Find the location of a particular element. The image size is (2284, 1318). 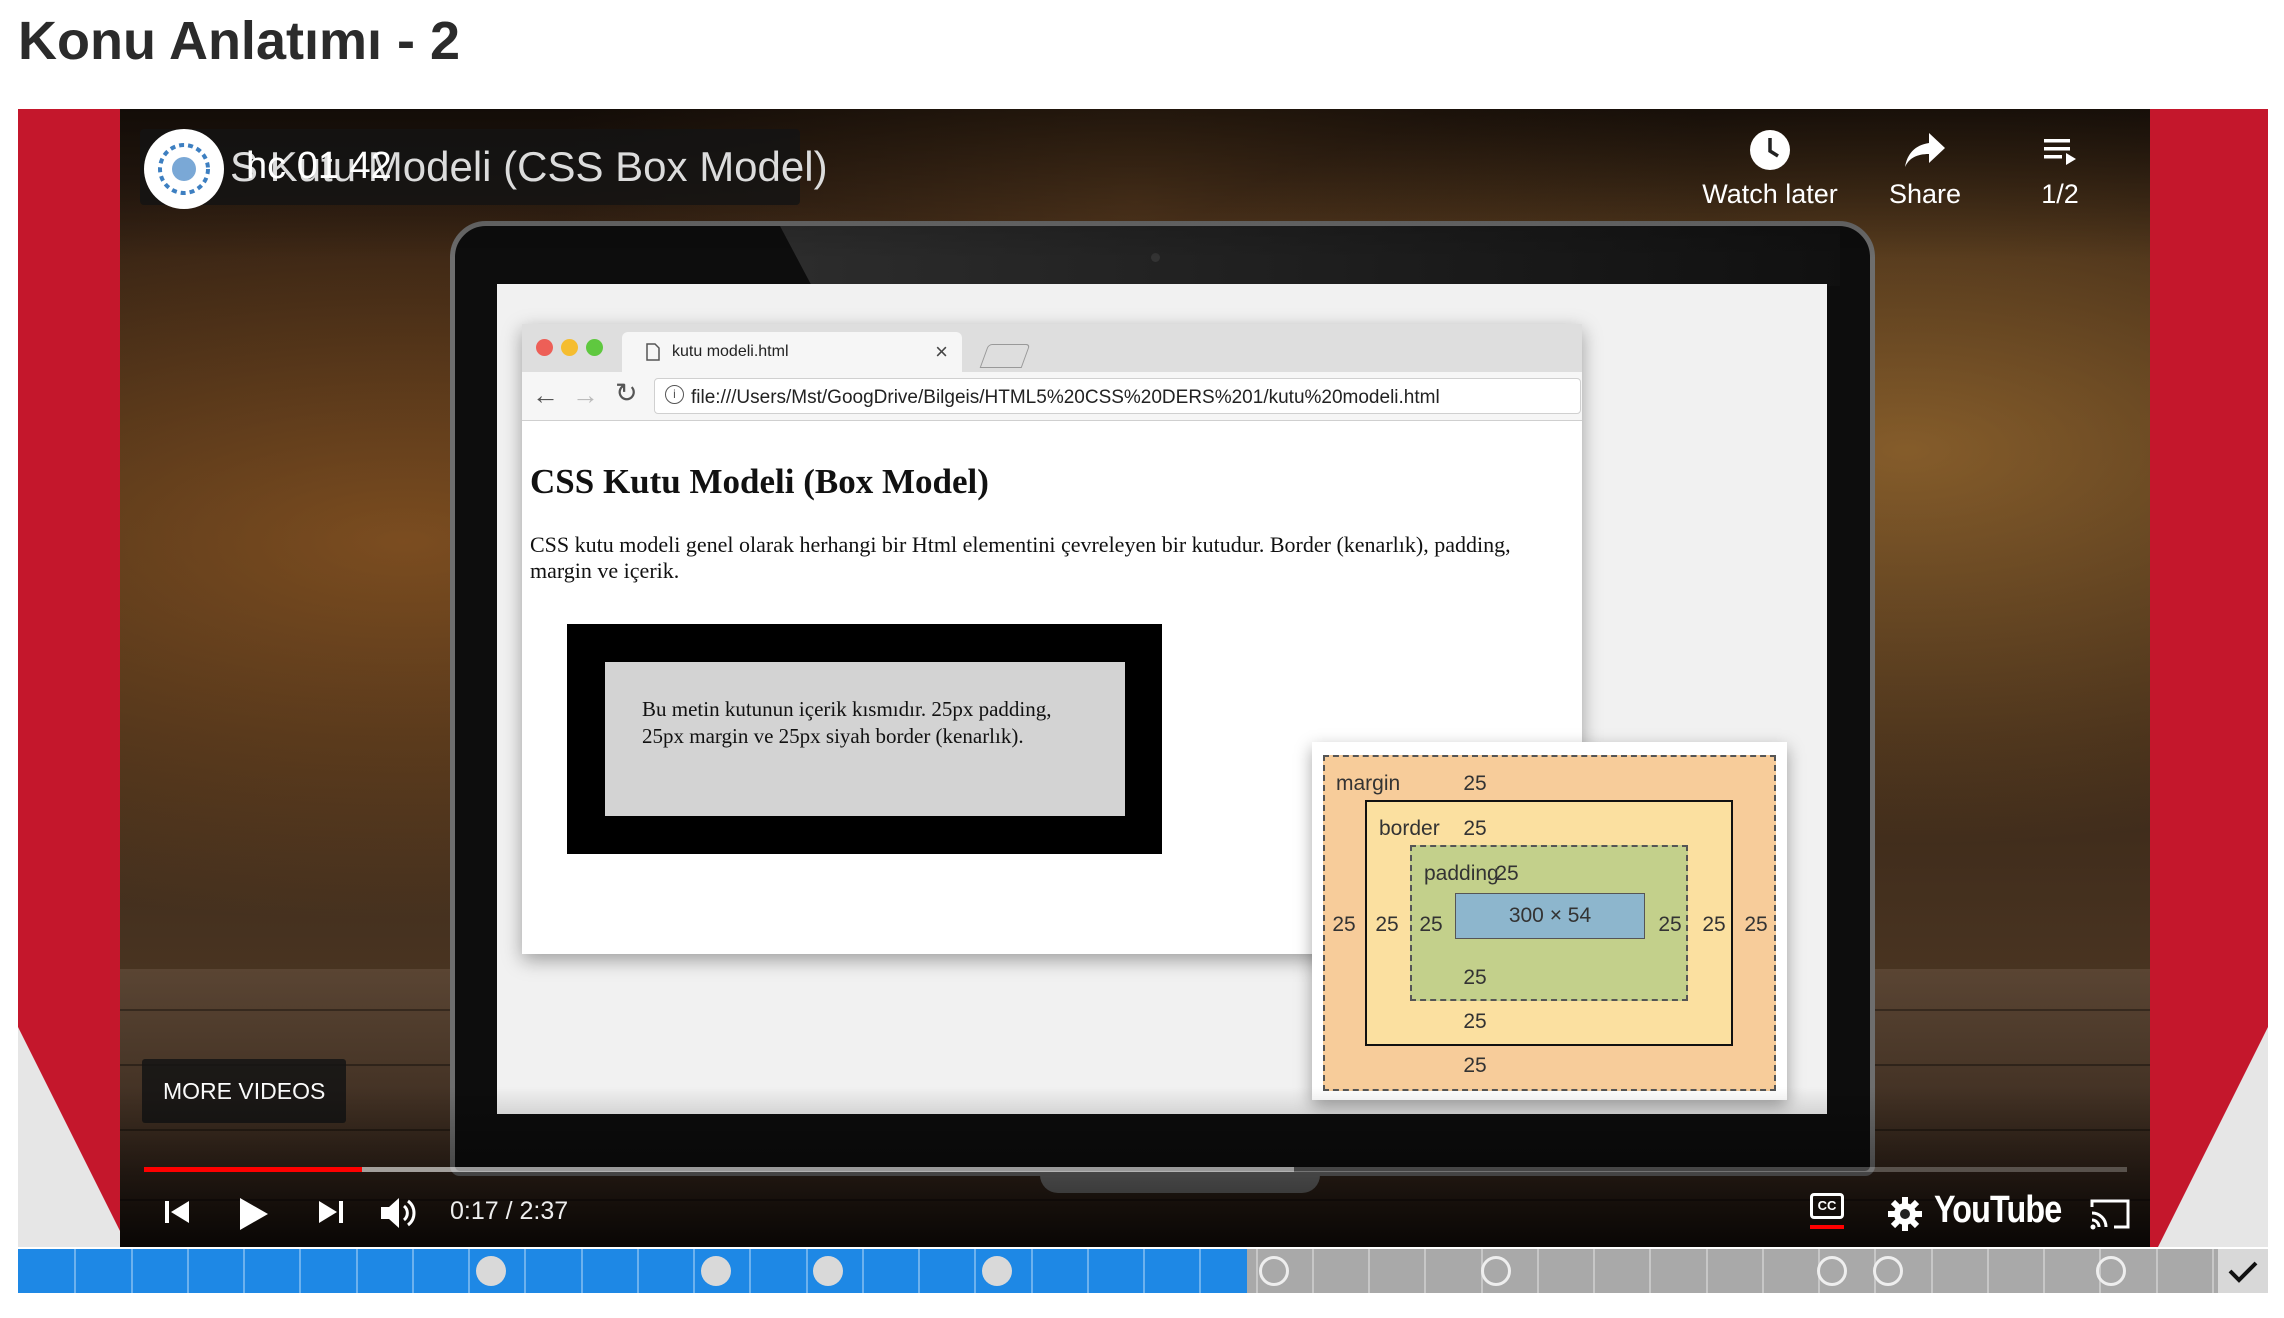

tab-title: kutu modeli.html is located at coordinates (730, 351).